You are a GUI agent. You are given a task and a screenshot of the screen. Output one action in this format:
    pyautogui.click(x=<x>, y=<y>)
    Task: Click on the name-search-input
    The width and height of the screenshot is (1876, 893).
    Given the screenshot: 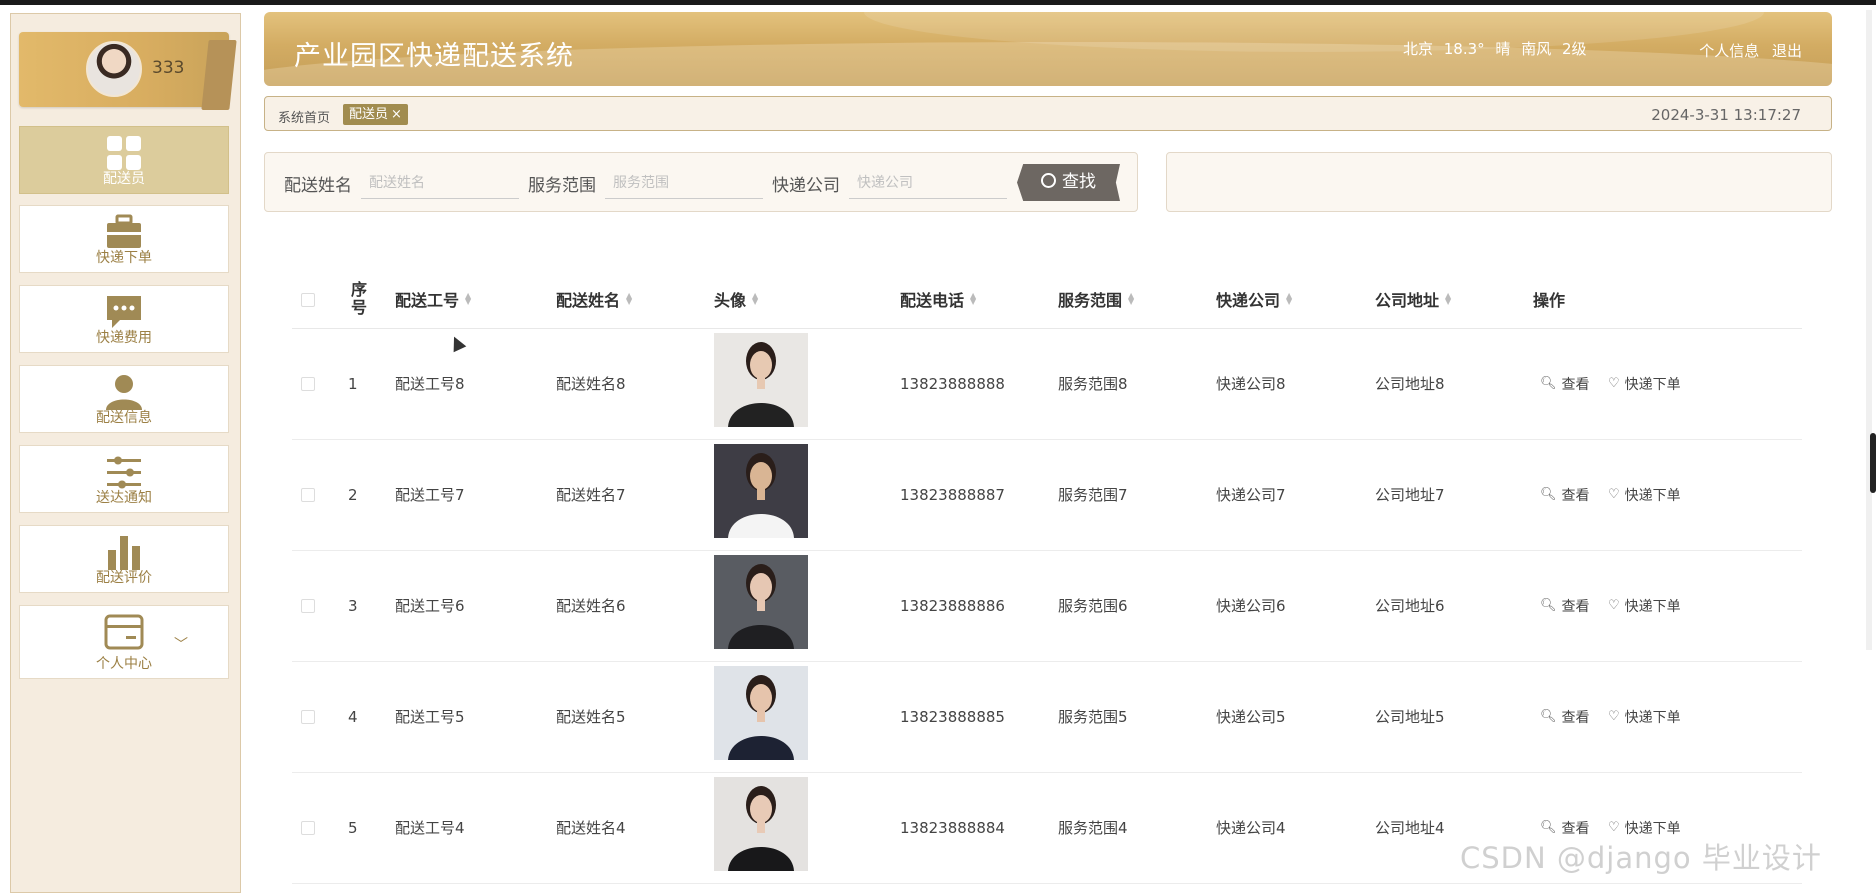 What is the action you would take?
    pyautogui.click(x=440, y=183)
    